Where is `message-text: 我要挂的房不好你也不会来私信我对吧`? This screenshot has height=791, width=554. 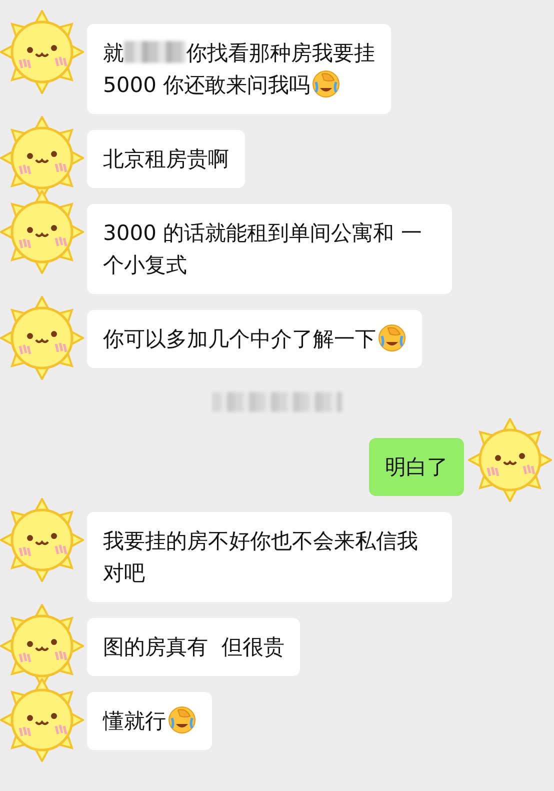
message-text: 我要挂的房不好你也不会来私信我对吧 is located at coordinates (260, 557).